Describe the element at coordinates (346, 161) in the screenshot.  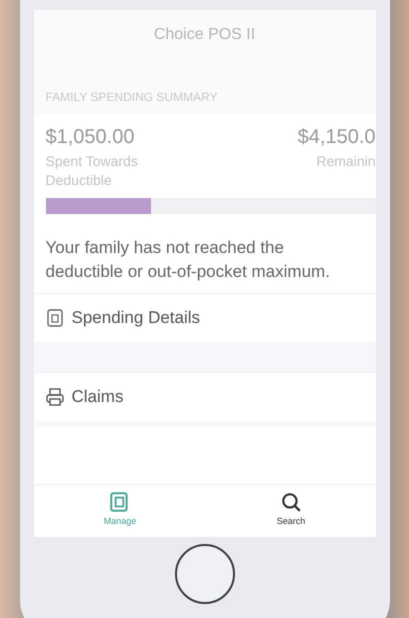
I see `remaining-label: Remainin` at that location.